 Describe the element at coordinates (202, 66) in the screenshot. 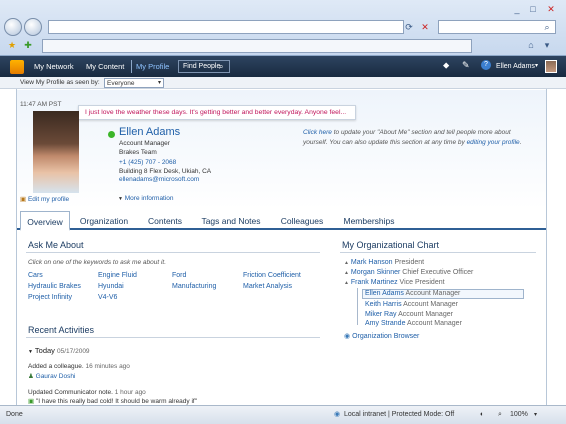

I see `find-people-label: Find People` at that location.